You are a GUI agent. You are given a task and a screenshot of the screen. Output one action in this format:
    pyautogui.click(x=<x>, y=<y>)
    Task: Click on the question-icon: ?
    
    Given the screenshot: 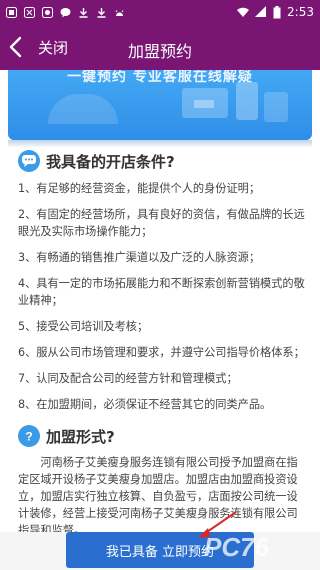 What is the action you would take?
    pyautogui.click(x=29, y=436)
    